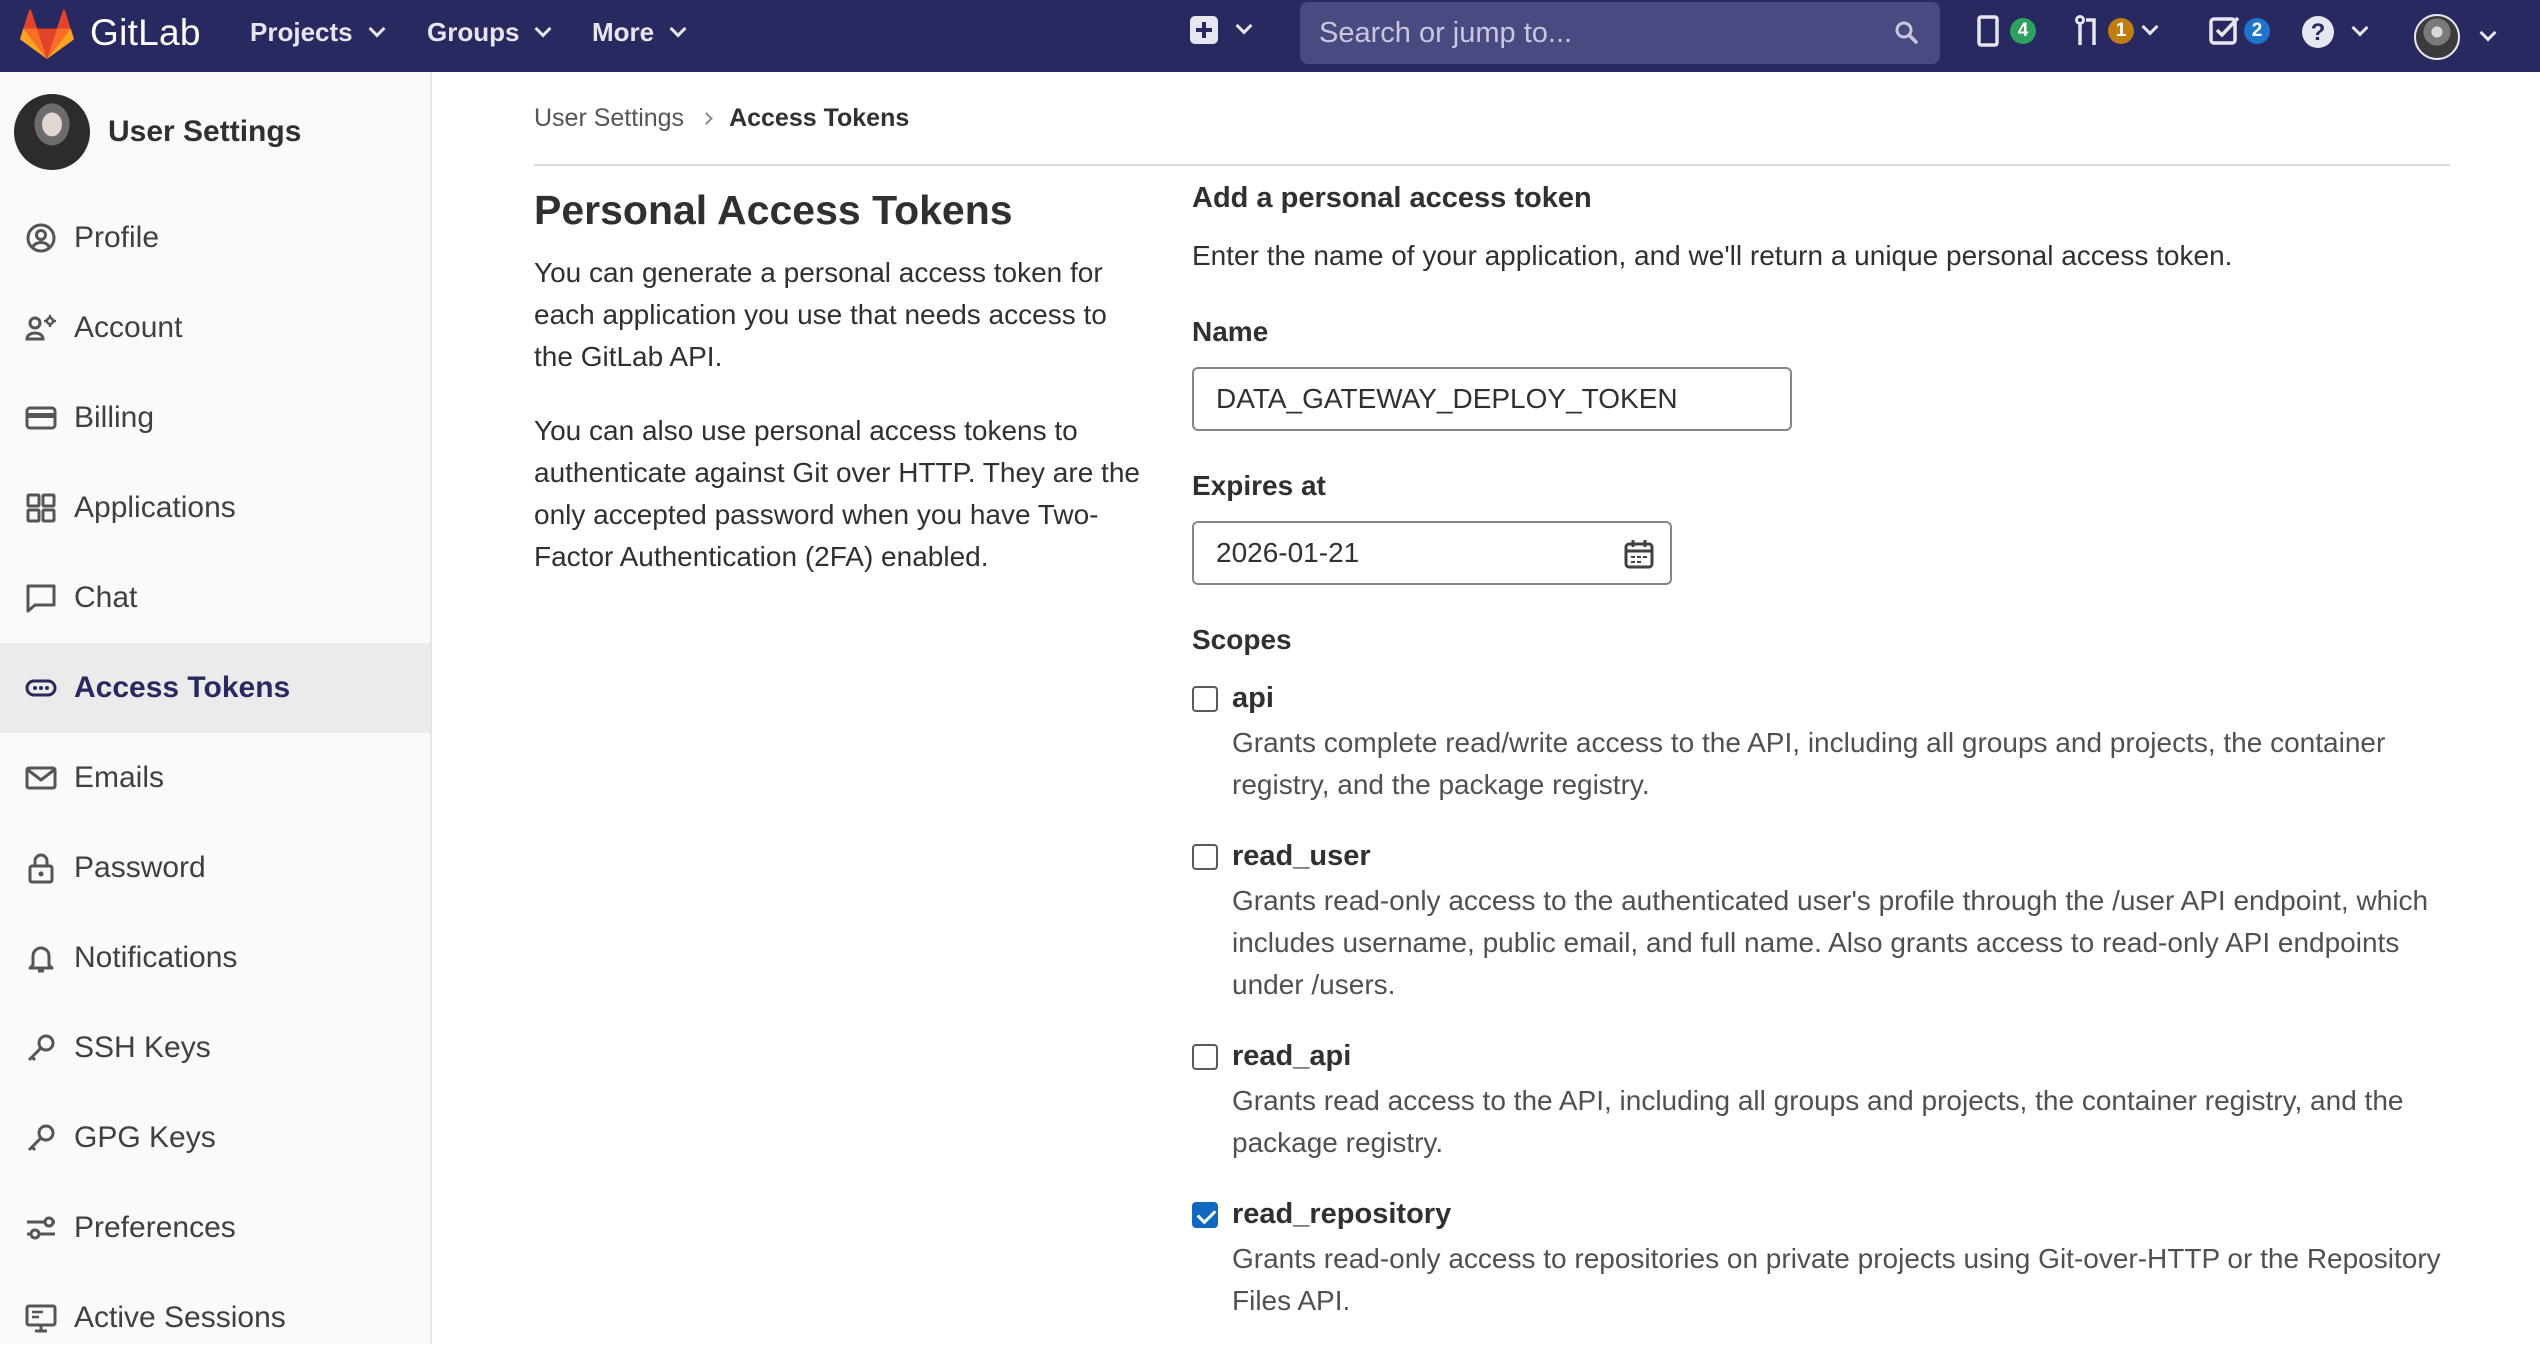 The width and height of the screenshot is (2540, 1363). I want to click on sidebar-item-active-sessions: Active Sessions, so click(215, 1318).